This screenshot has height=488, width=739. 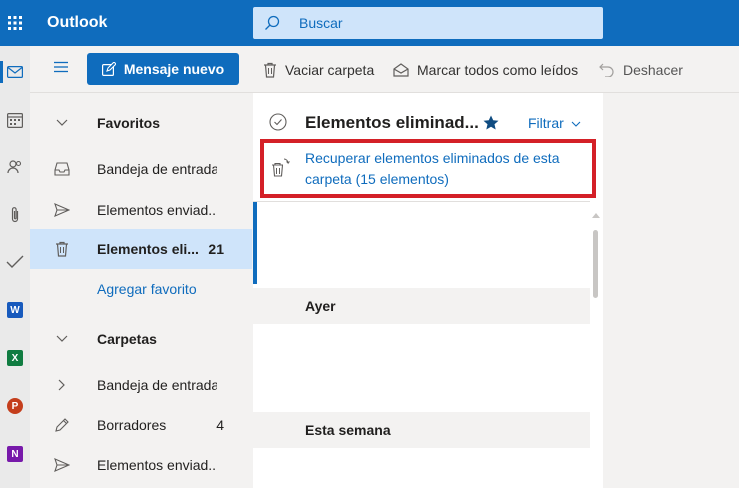 What do you see at coordinates (595, 264) in the screenshot?
I see `scrollbar-thumb` at bounding box center [595, 264].